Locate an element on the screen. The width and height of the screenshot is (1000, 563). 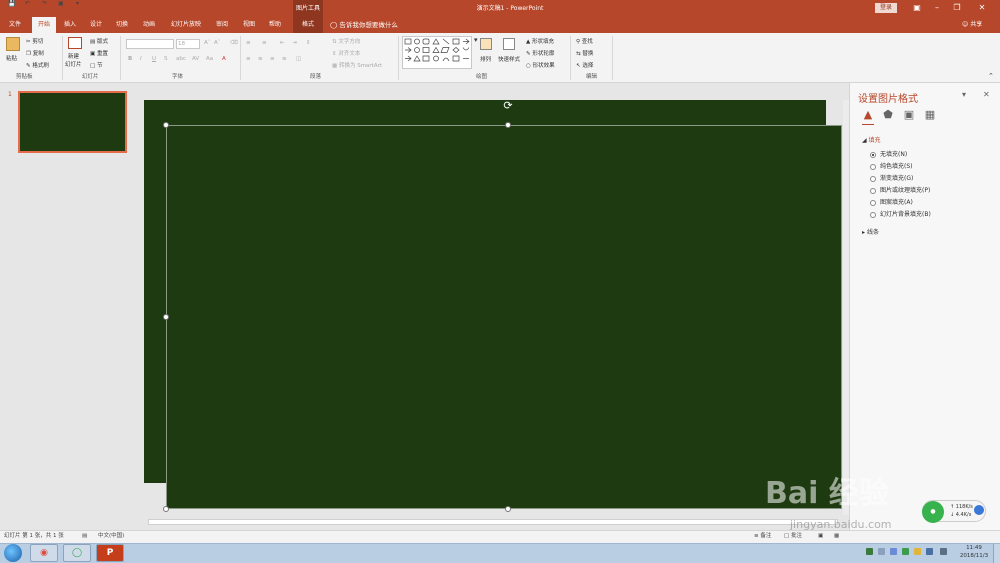
align-right-icon: ≡ is located at coordinates (272, 59).